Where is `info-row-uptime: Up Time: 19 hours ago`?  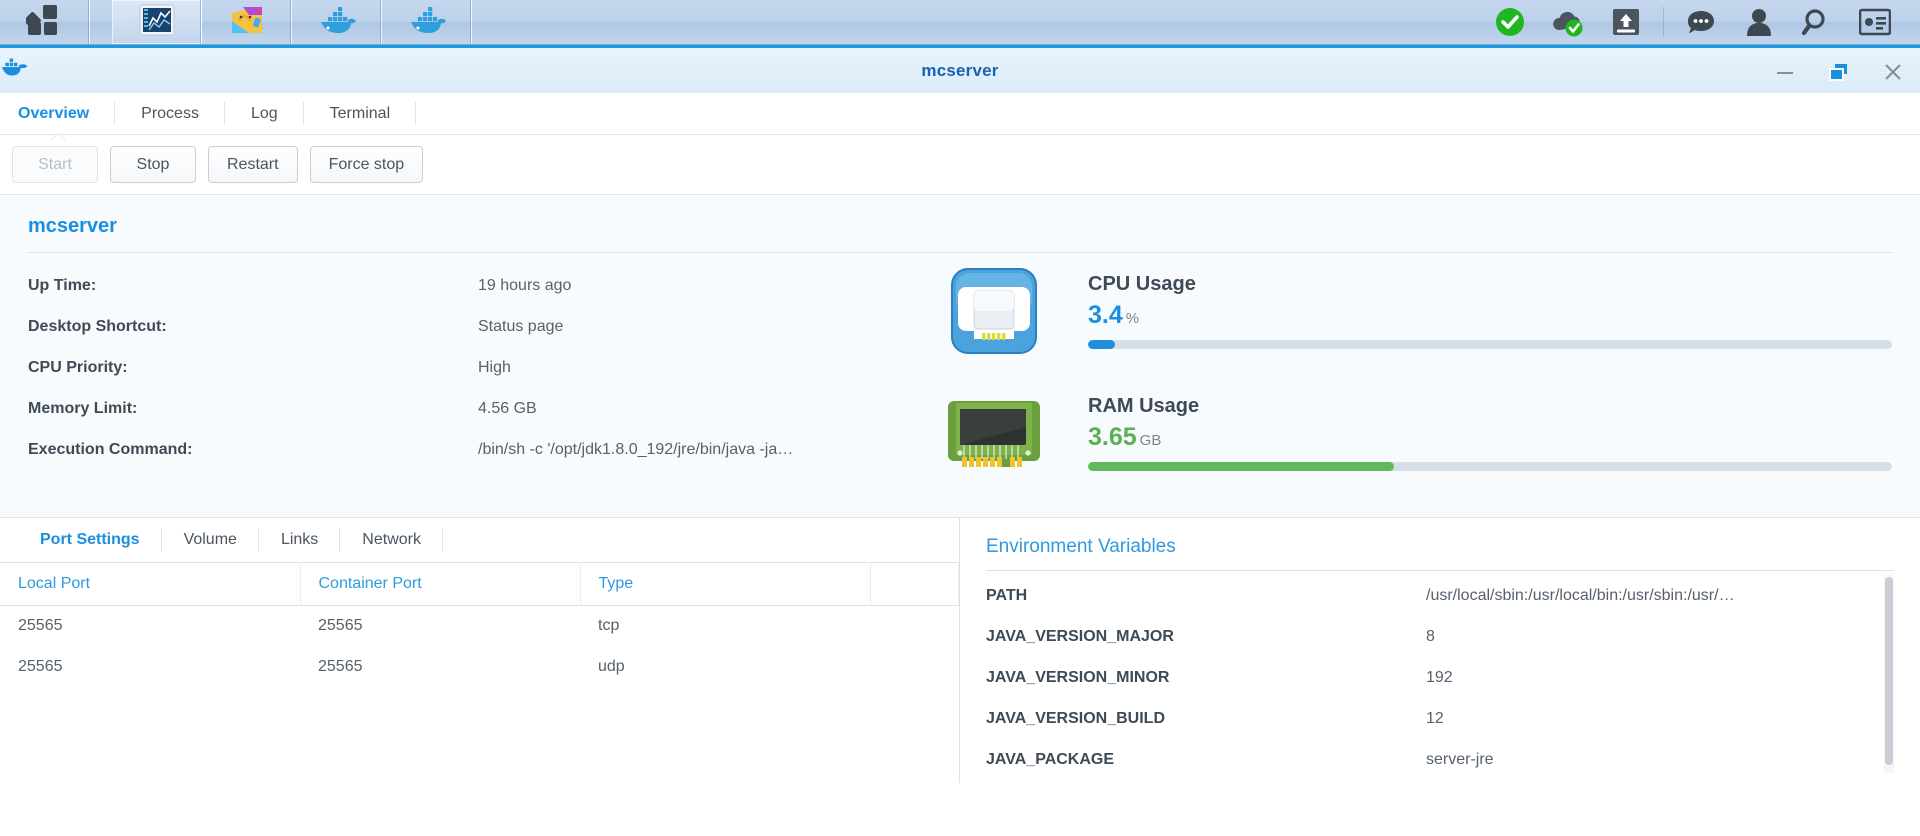
info-row-uptime: Up Time: 19 hours ago is located at coordinates (478, 285).